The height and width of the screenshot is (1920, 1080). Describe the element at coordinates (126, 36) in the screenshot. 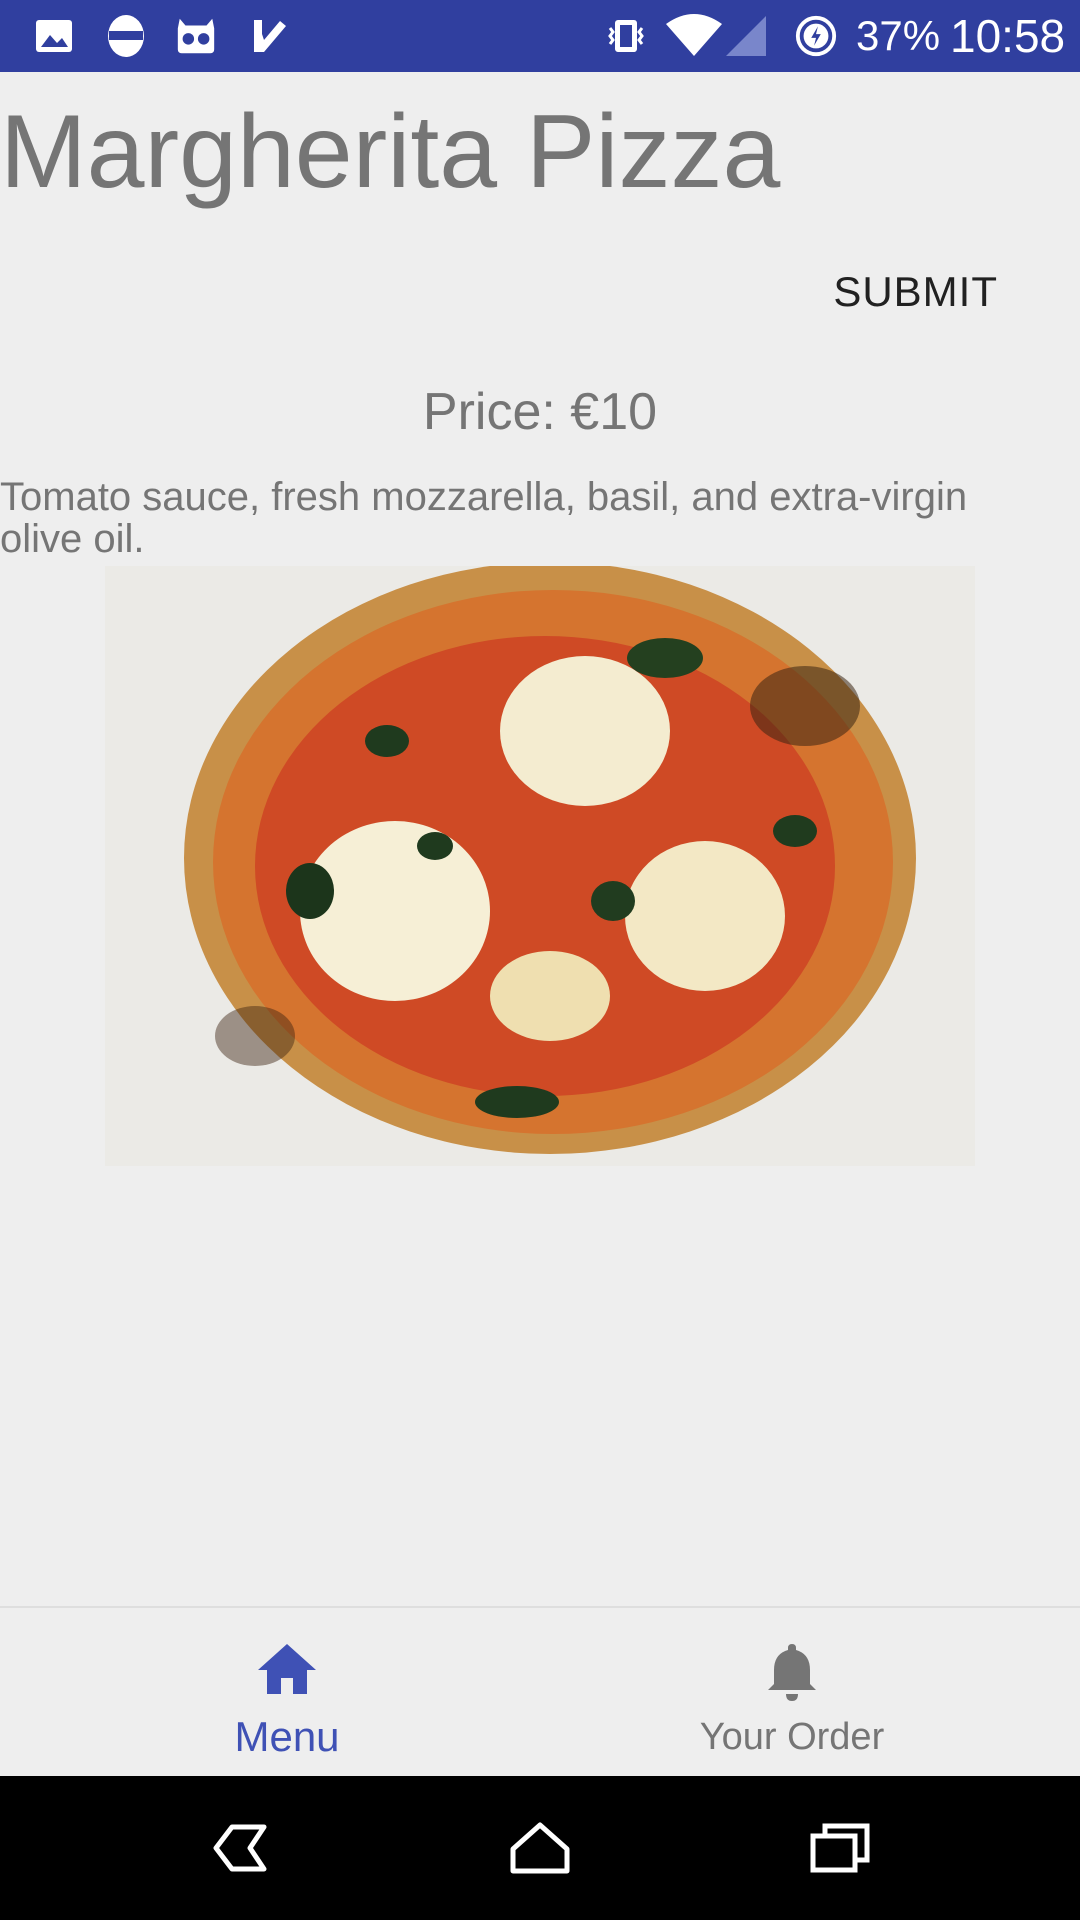

I see `mask-icon` at that location.